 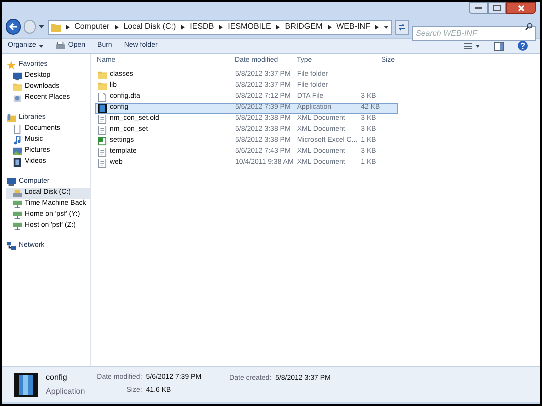 I want to click on desktop-icon, so click(x=17, y=76).